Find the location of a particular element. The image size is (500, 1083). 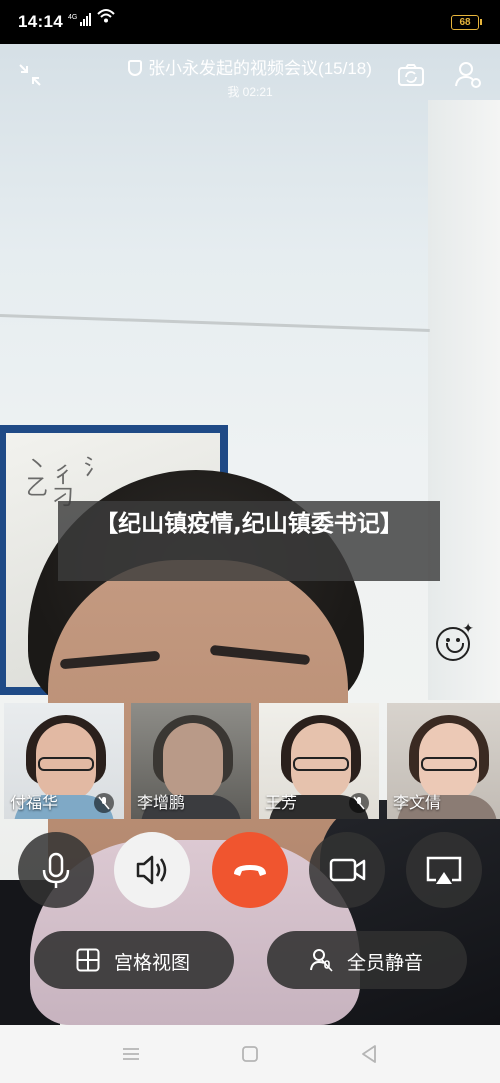

participant-tile: 王芳 is located at coordinates (319, 761).